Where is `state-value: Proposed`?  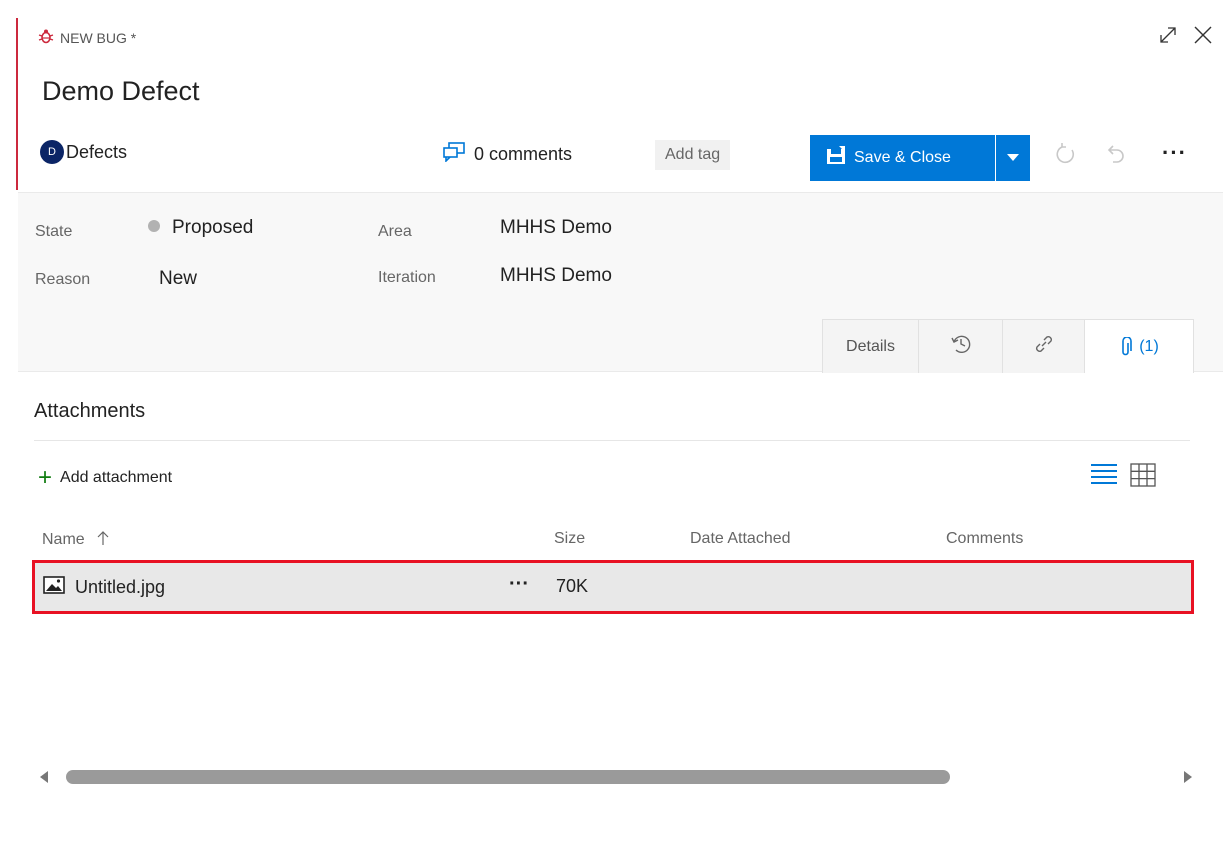 state-value: Proposed is located at coordinates (213, 227).